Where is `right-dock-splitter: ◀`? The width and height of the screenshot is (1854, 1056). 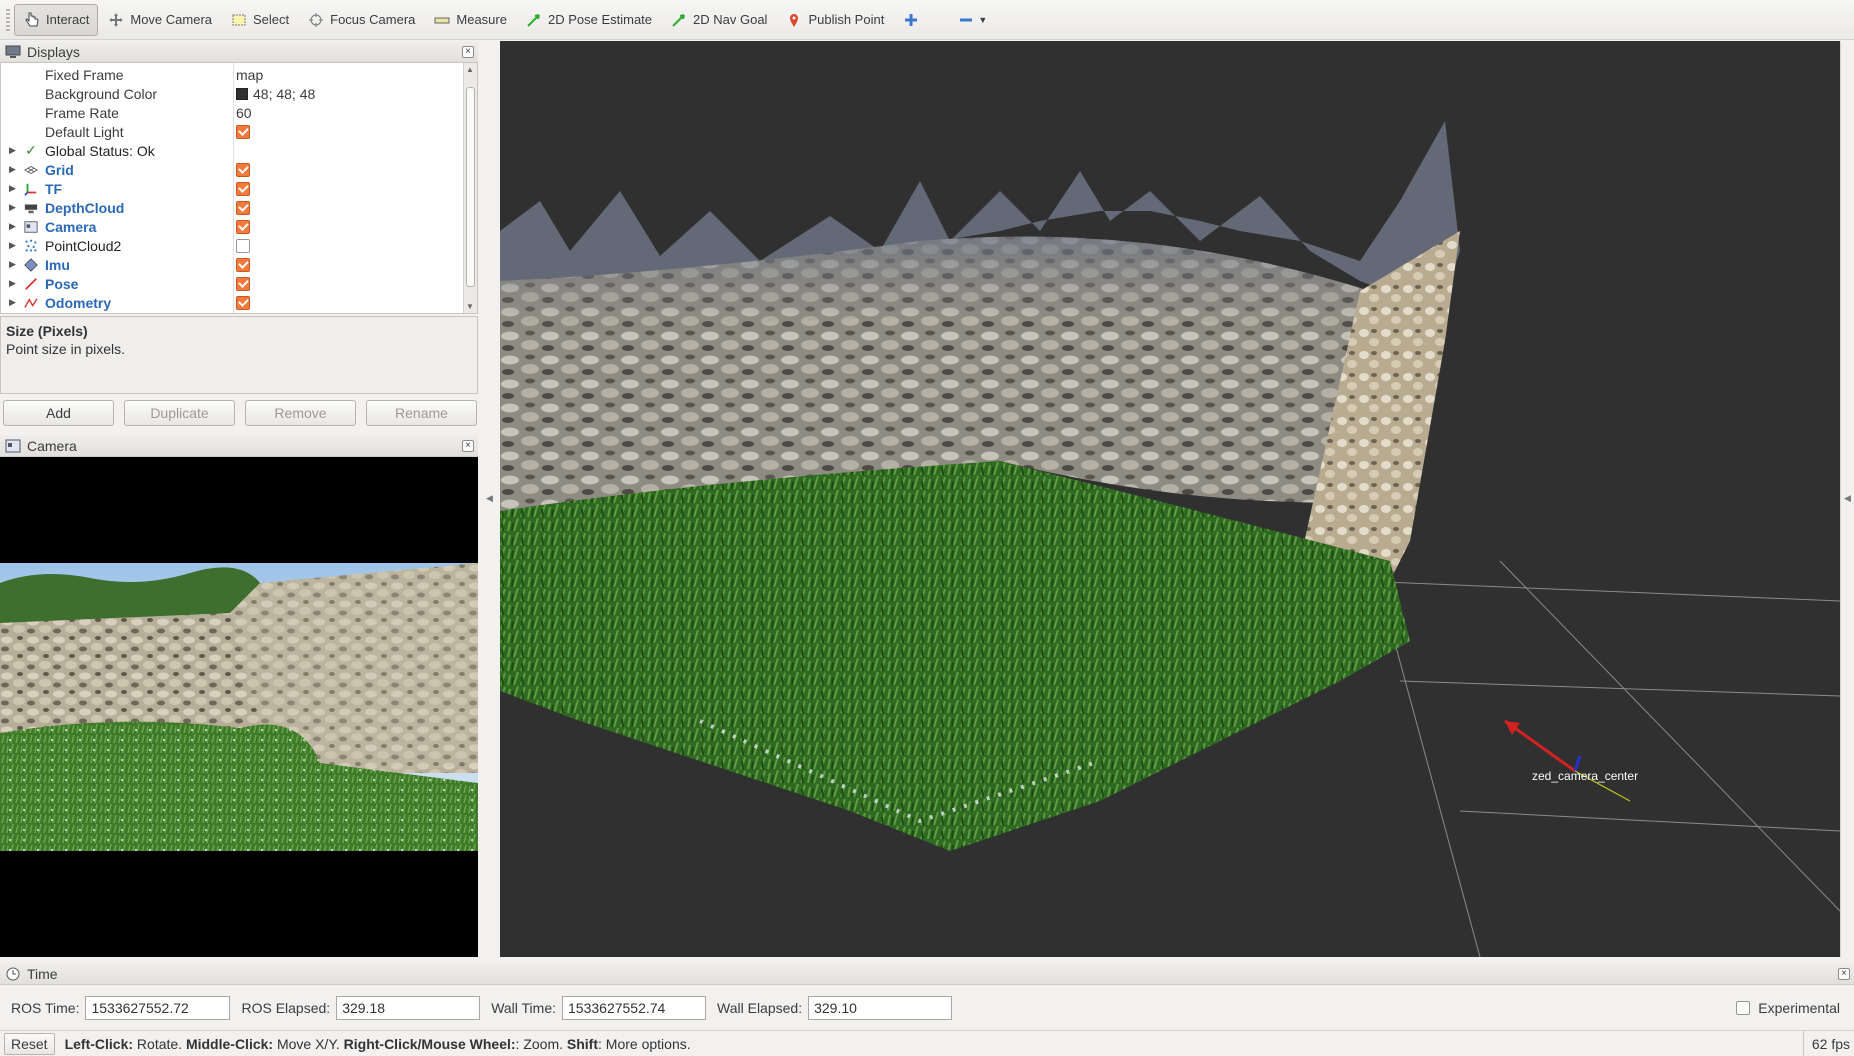 right-dock-splitter: ◀ is located at coordinates (1847, 499).